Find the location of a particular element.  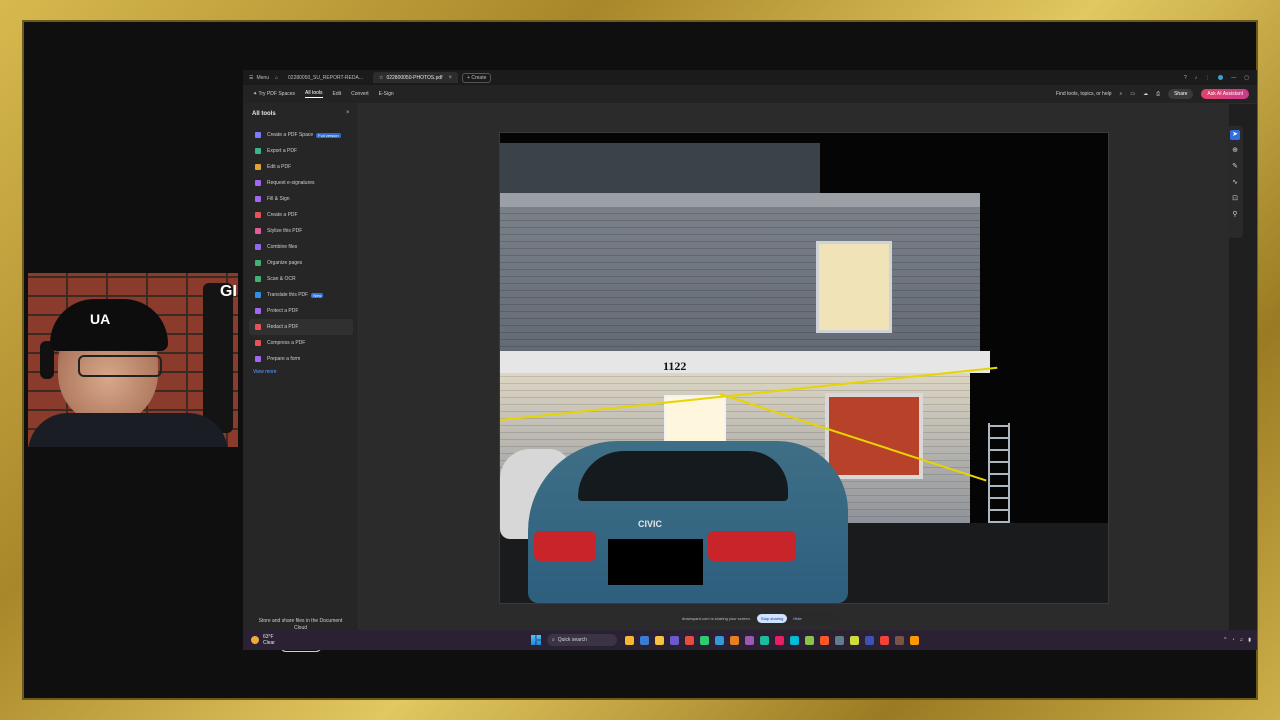

tool-item: Prepare a form is located at coordinates (301, 359).